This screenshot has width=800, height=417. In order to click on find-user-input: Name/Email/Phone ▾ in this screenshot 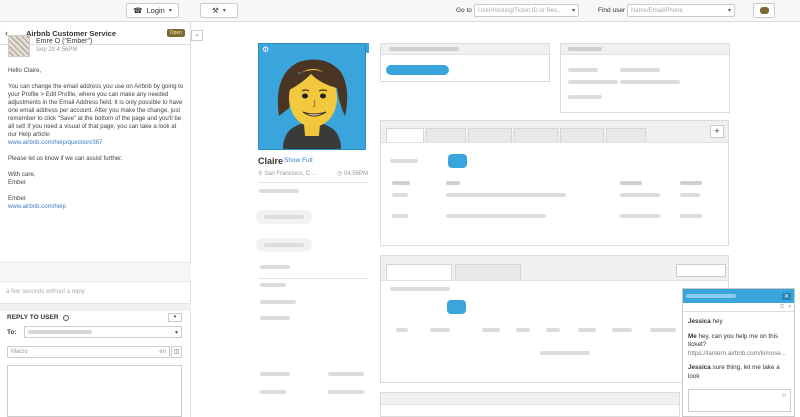, I will do `click(681, 10)`.